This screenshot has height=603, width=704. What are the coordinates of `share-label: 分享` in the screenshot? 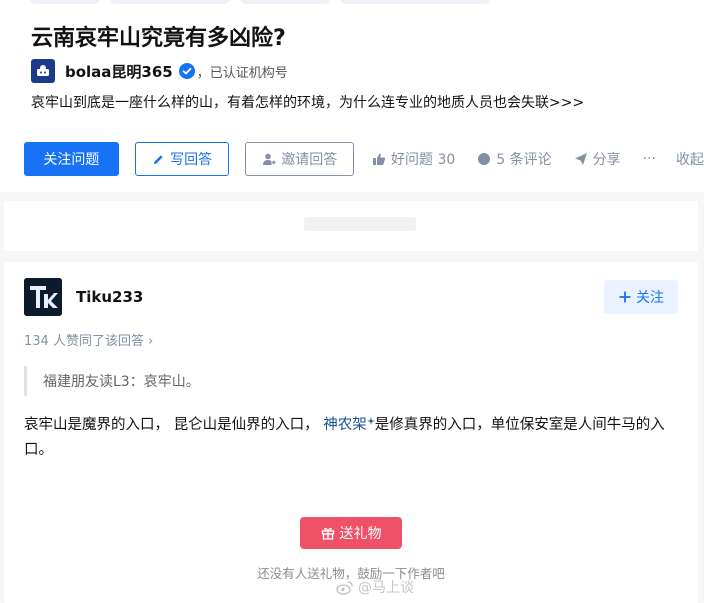 It's located at (606, 160).